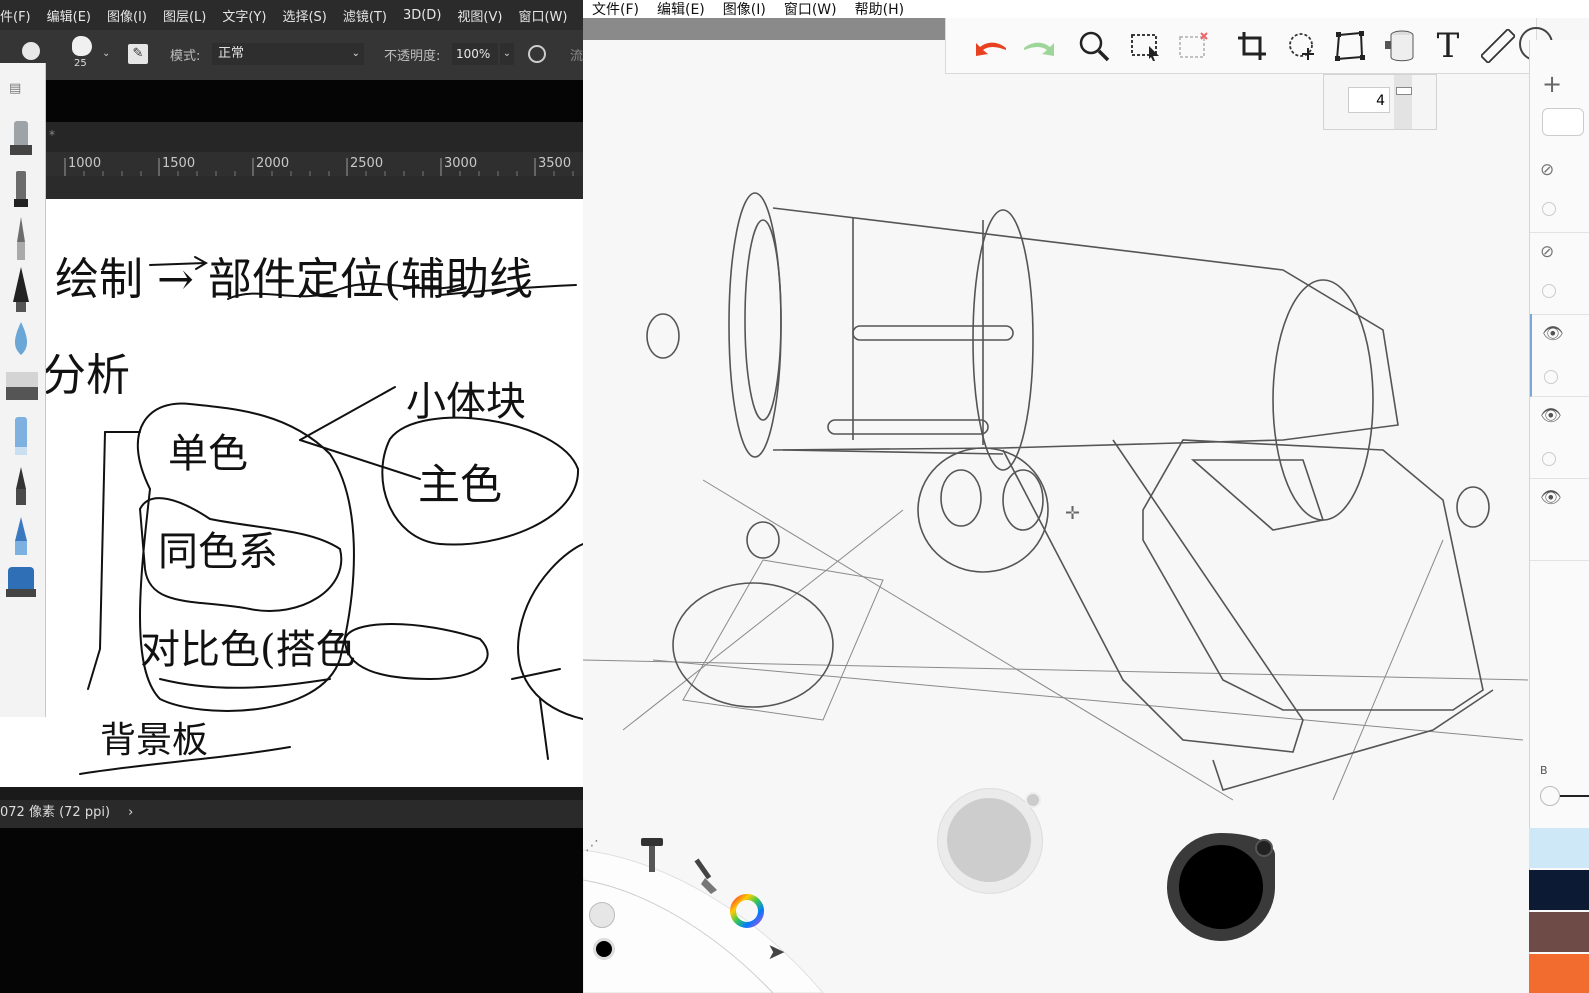 The image size is (1589, 993). What do you see at coordinates (1559, 355) in the screenshot?
I see `layer-row-selected: 👁` at bounding box center [1559, 355].